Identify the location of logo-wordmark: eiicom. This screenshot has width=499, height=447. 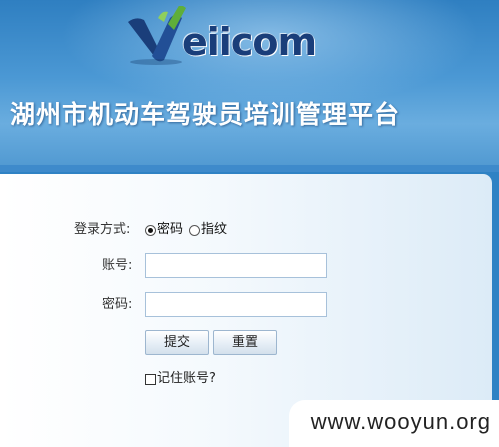
(249, 42).